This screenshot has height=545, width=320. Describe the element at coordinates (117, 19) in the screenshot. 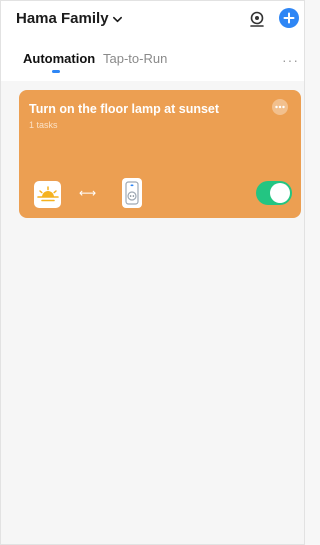

I see `chevron-down-icon` at that location.